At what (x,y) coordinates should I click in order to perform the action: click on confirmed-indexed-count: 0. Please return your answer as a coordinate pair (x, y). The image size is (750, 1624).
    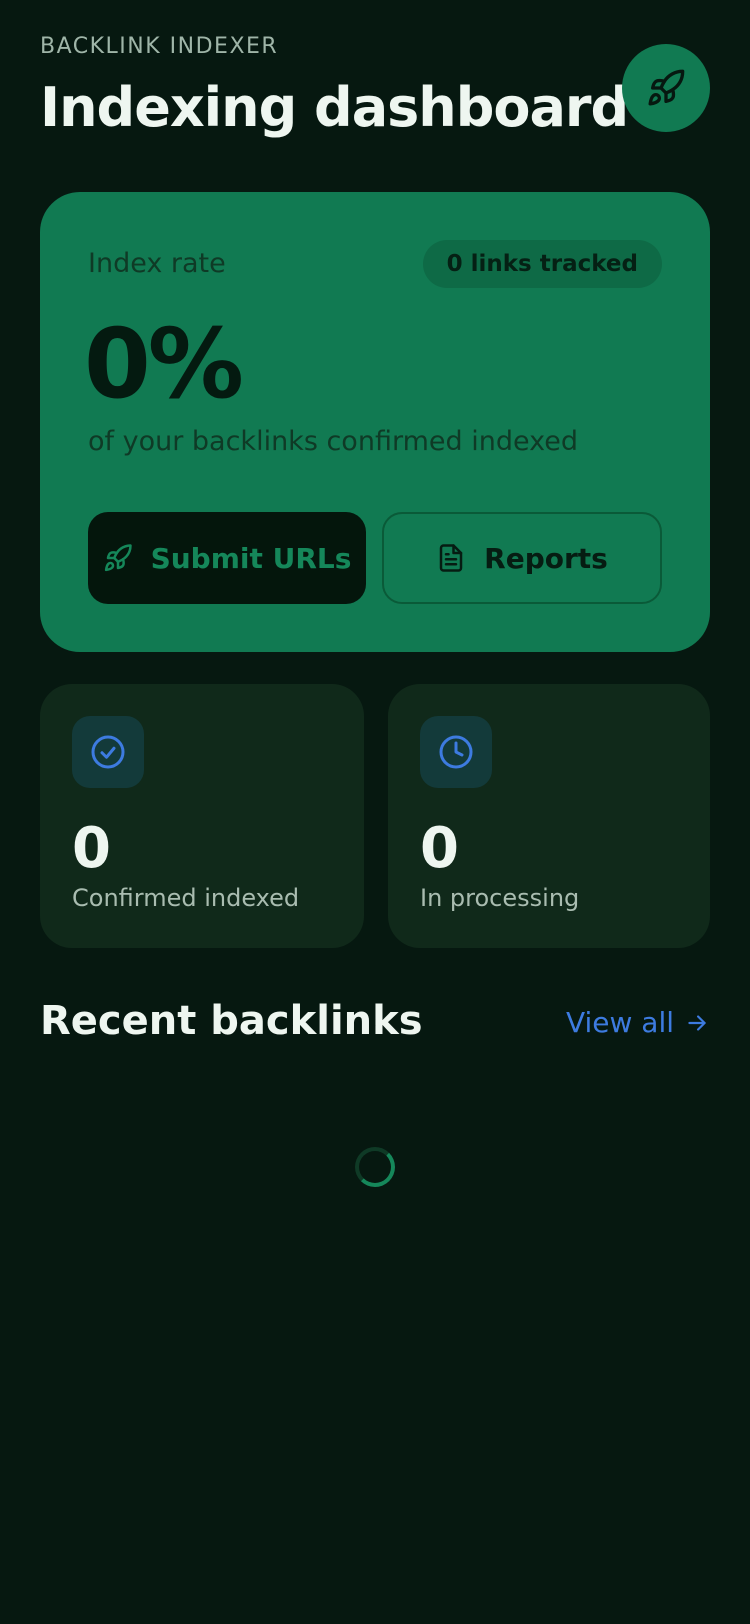
    Looking at the image, I should click on (91, 848).